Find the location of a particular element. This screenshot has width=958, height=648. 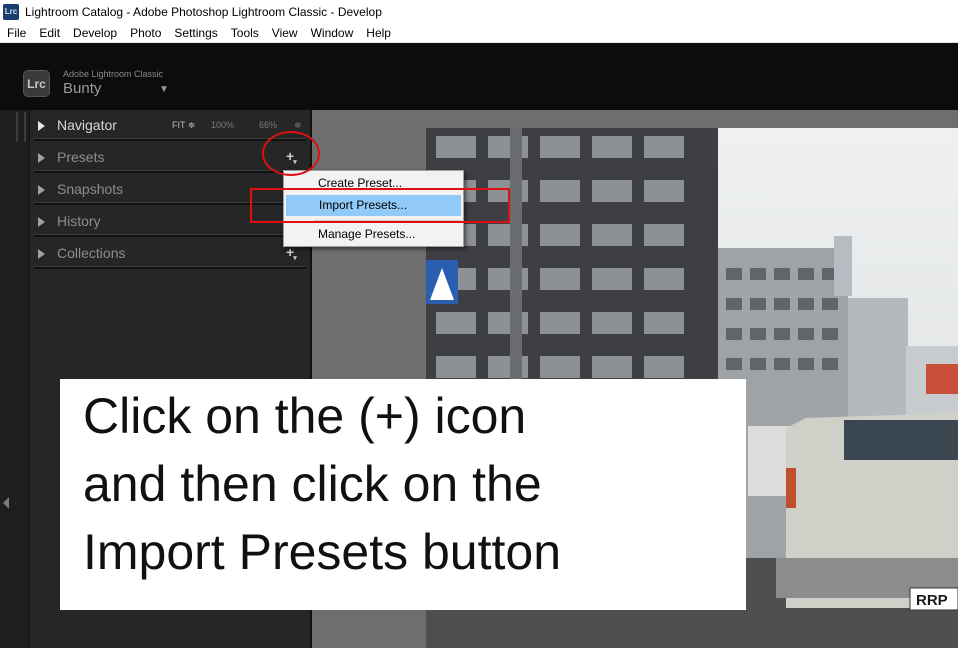

menu-view: View is located at coordinates (285, 33).